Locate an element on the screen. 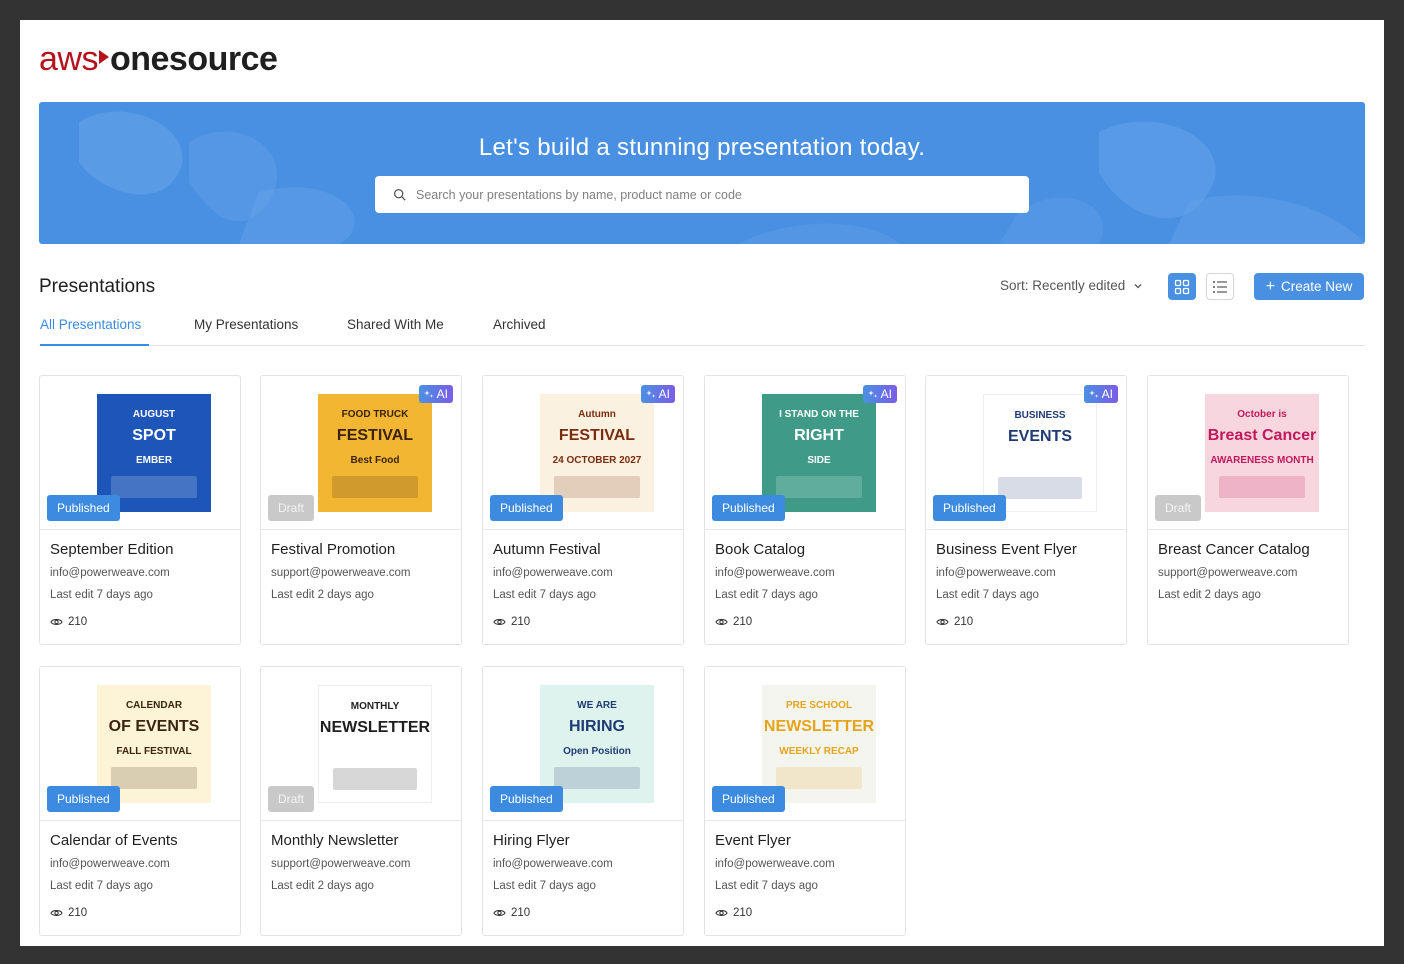  card-title: September Edition is located at coordinates (111, 549).